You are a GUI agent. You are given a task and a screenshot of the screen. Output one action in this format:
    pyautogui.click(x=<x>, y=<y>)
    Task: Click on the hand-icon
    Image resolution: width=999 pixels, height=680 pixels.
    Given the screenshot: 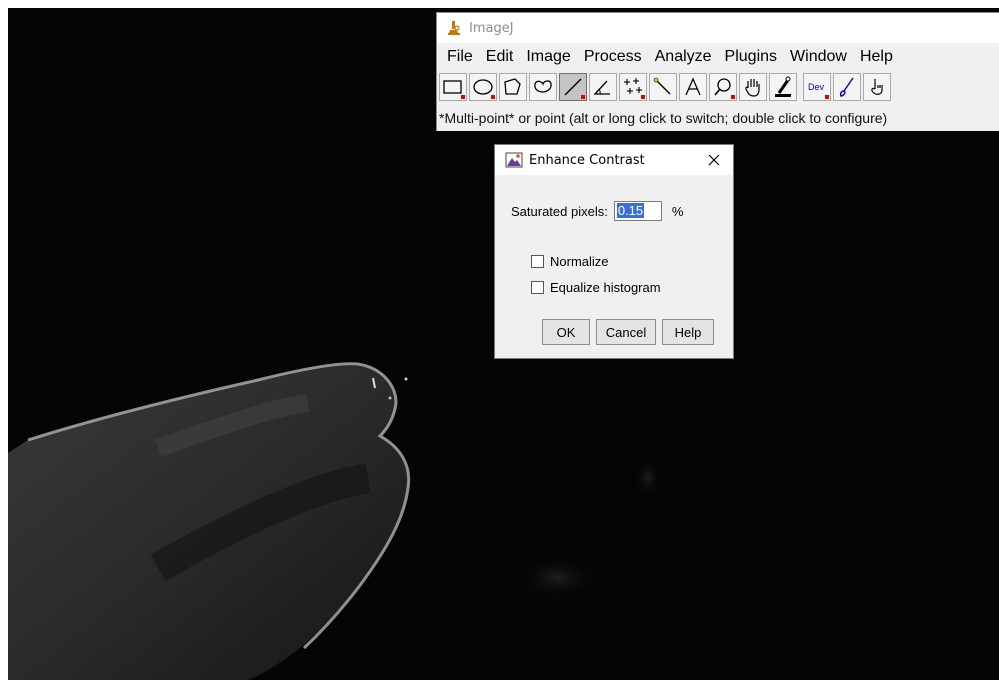 What is the action you would take?
    pyautogui.click(x=752, y=88)
    